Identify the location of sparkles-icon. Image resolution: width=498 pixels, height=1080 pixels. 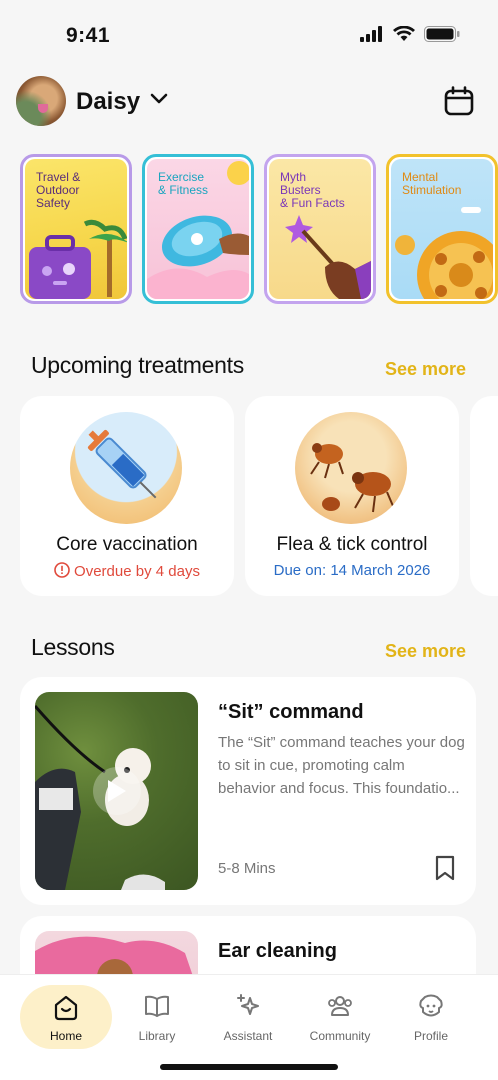
(248, 1004).